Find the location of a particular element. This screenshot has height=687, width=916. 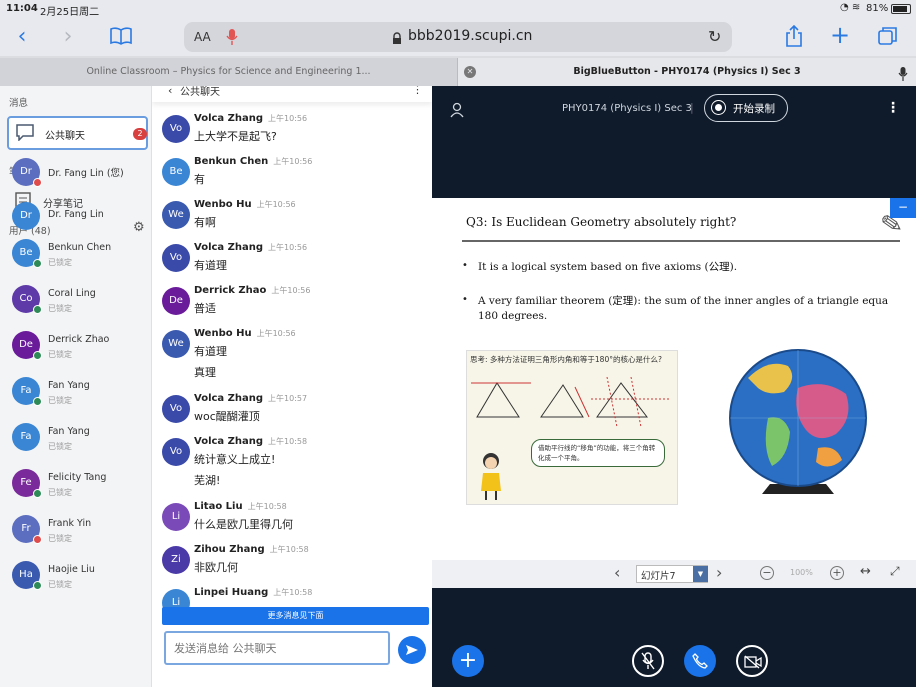

user-list-item: Dr Dr. Fang Lin (您) is located at coordinates (75, 176).